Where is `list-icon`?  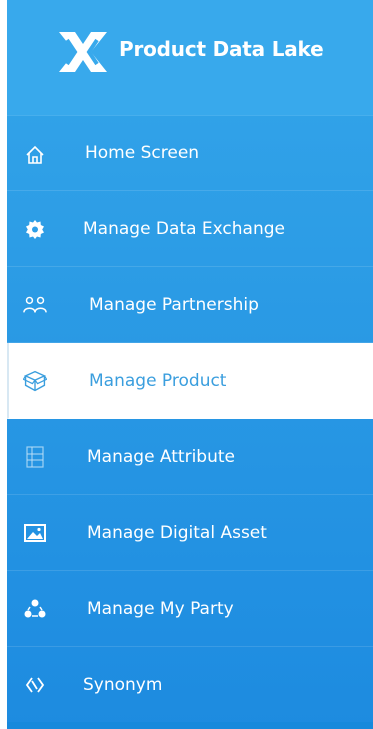
list-icon is located at coordinates (35, 457).